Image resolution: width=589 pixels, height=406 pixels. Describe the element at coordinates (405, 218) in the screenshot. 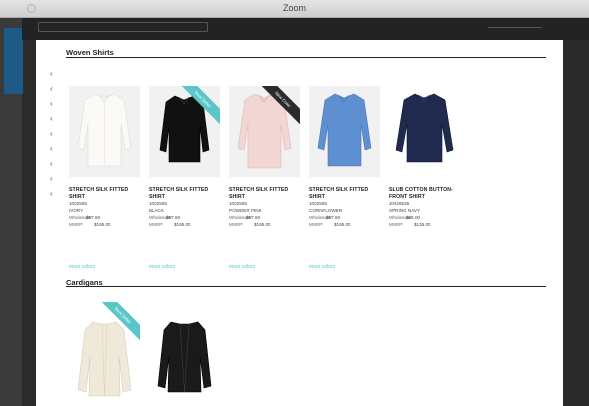

I see `wholesale-price-row: Wholesale: $65.00` at that location.